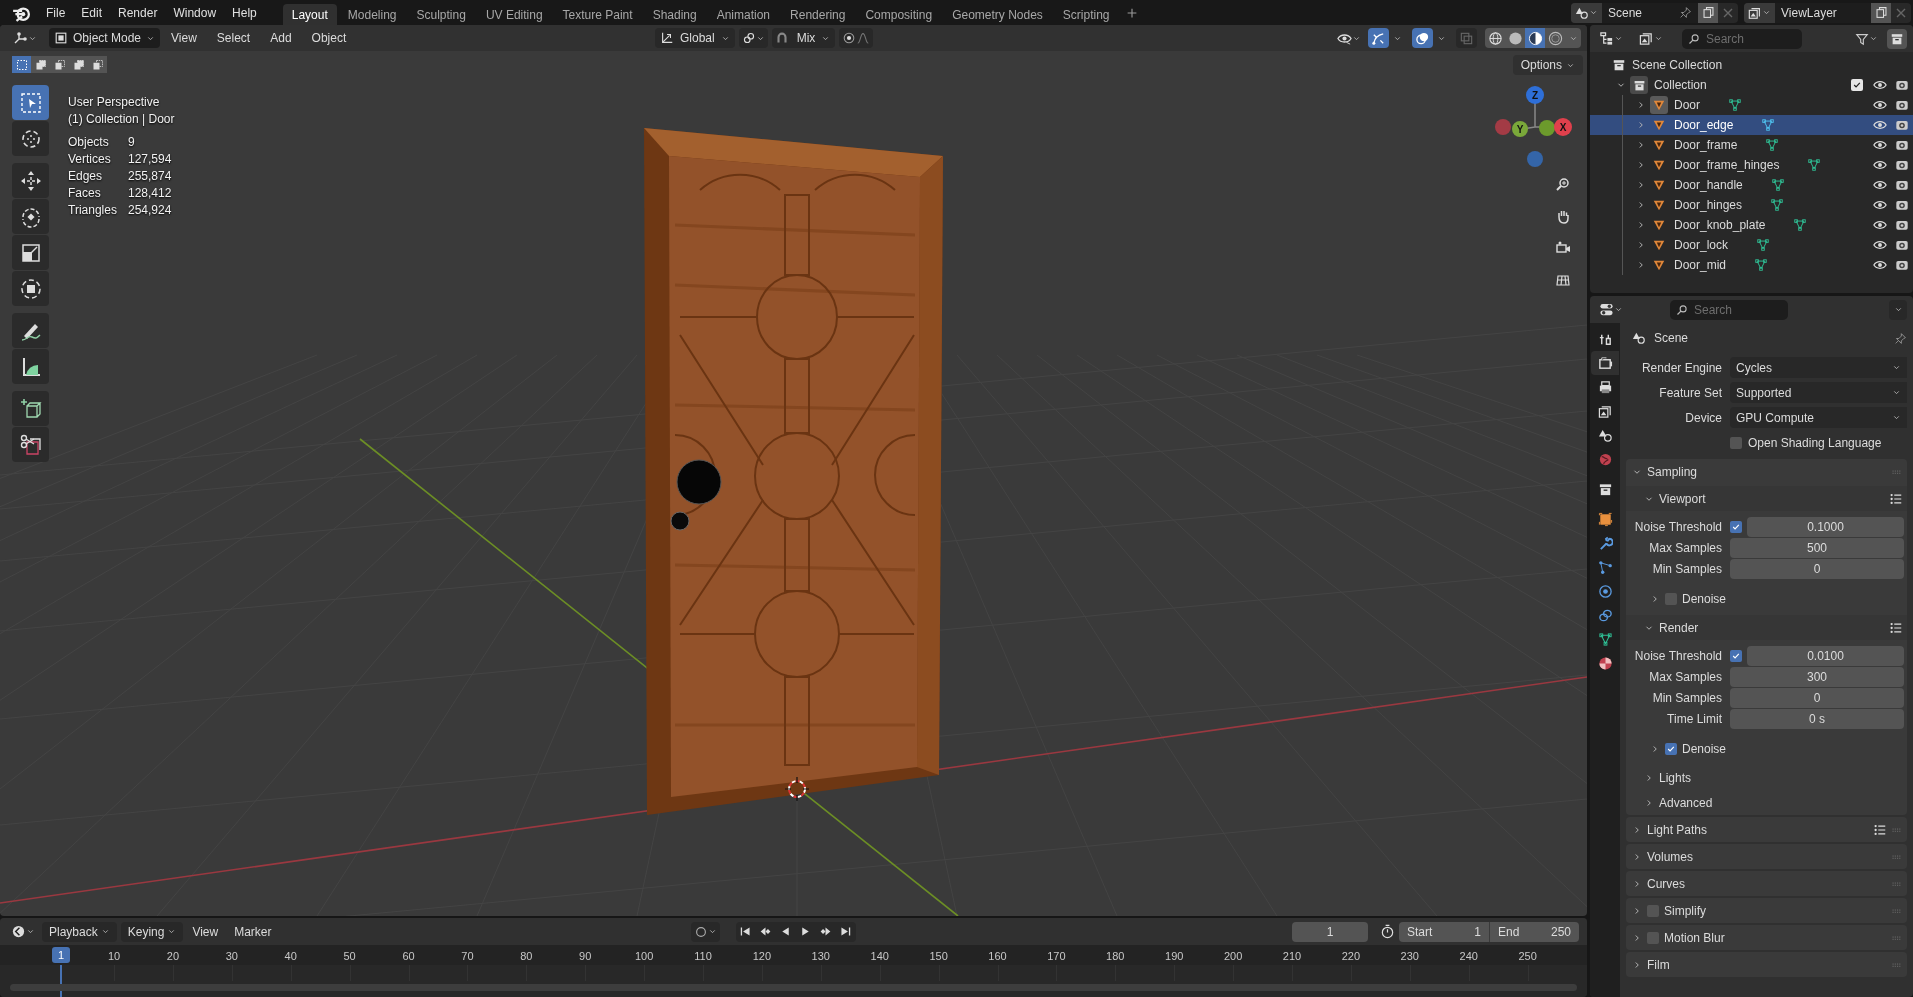 The width and height of the screenshot is (1913, 997). I want to click on workspace-tab: Modeling, so click(372, 14).